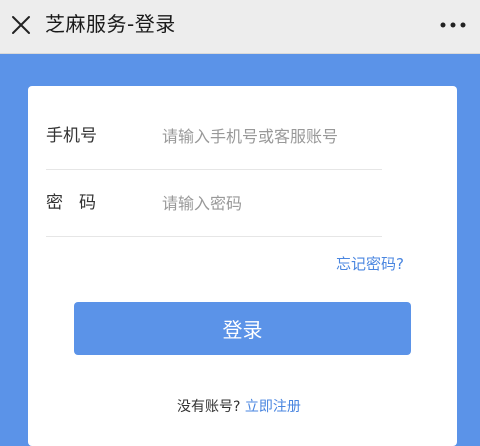 This screenshot has width=480, height=446. Describe the element at coordinates (370, 264) in the screenshot. I see `forgot-password-link: 忘记密码?` at that location.